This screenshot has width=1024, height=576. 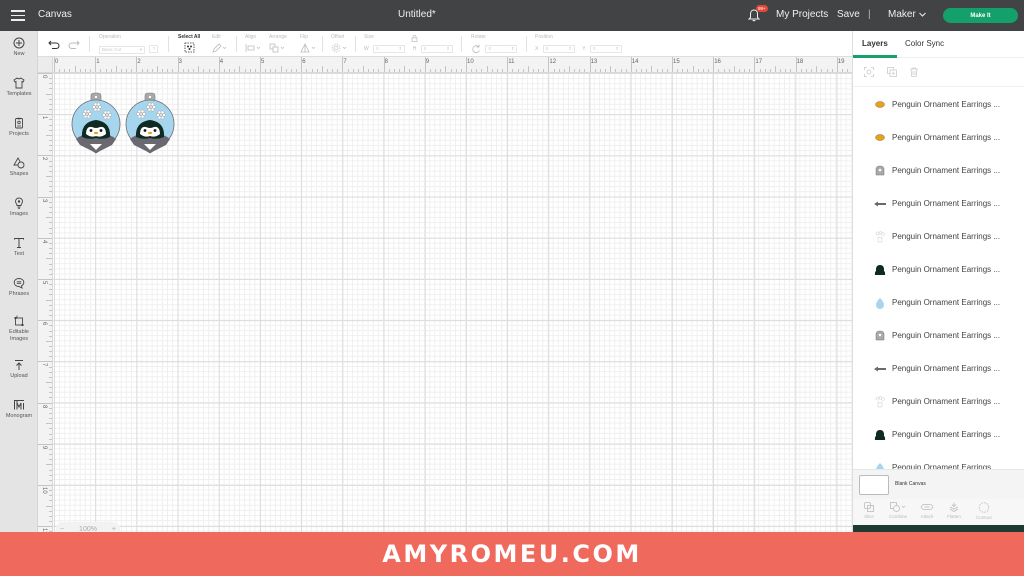 I want to click on offset-dropdown: Offset, so click(x=339, y=46).